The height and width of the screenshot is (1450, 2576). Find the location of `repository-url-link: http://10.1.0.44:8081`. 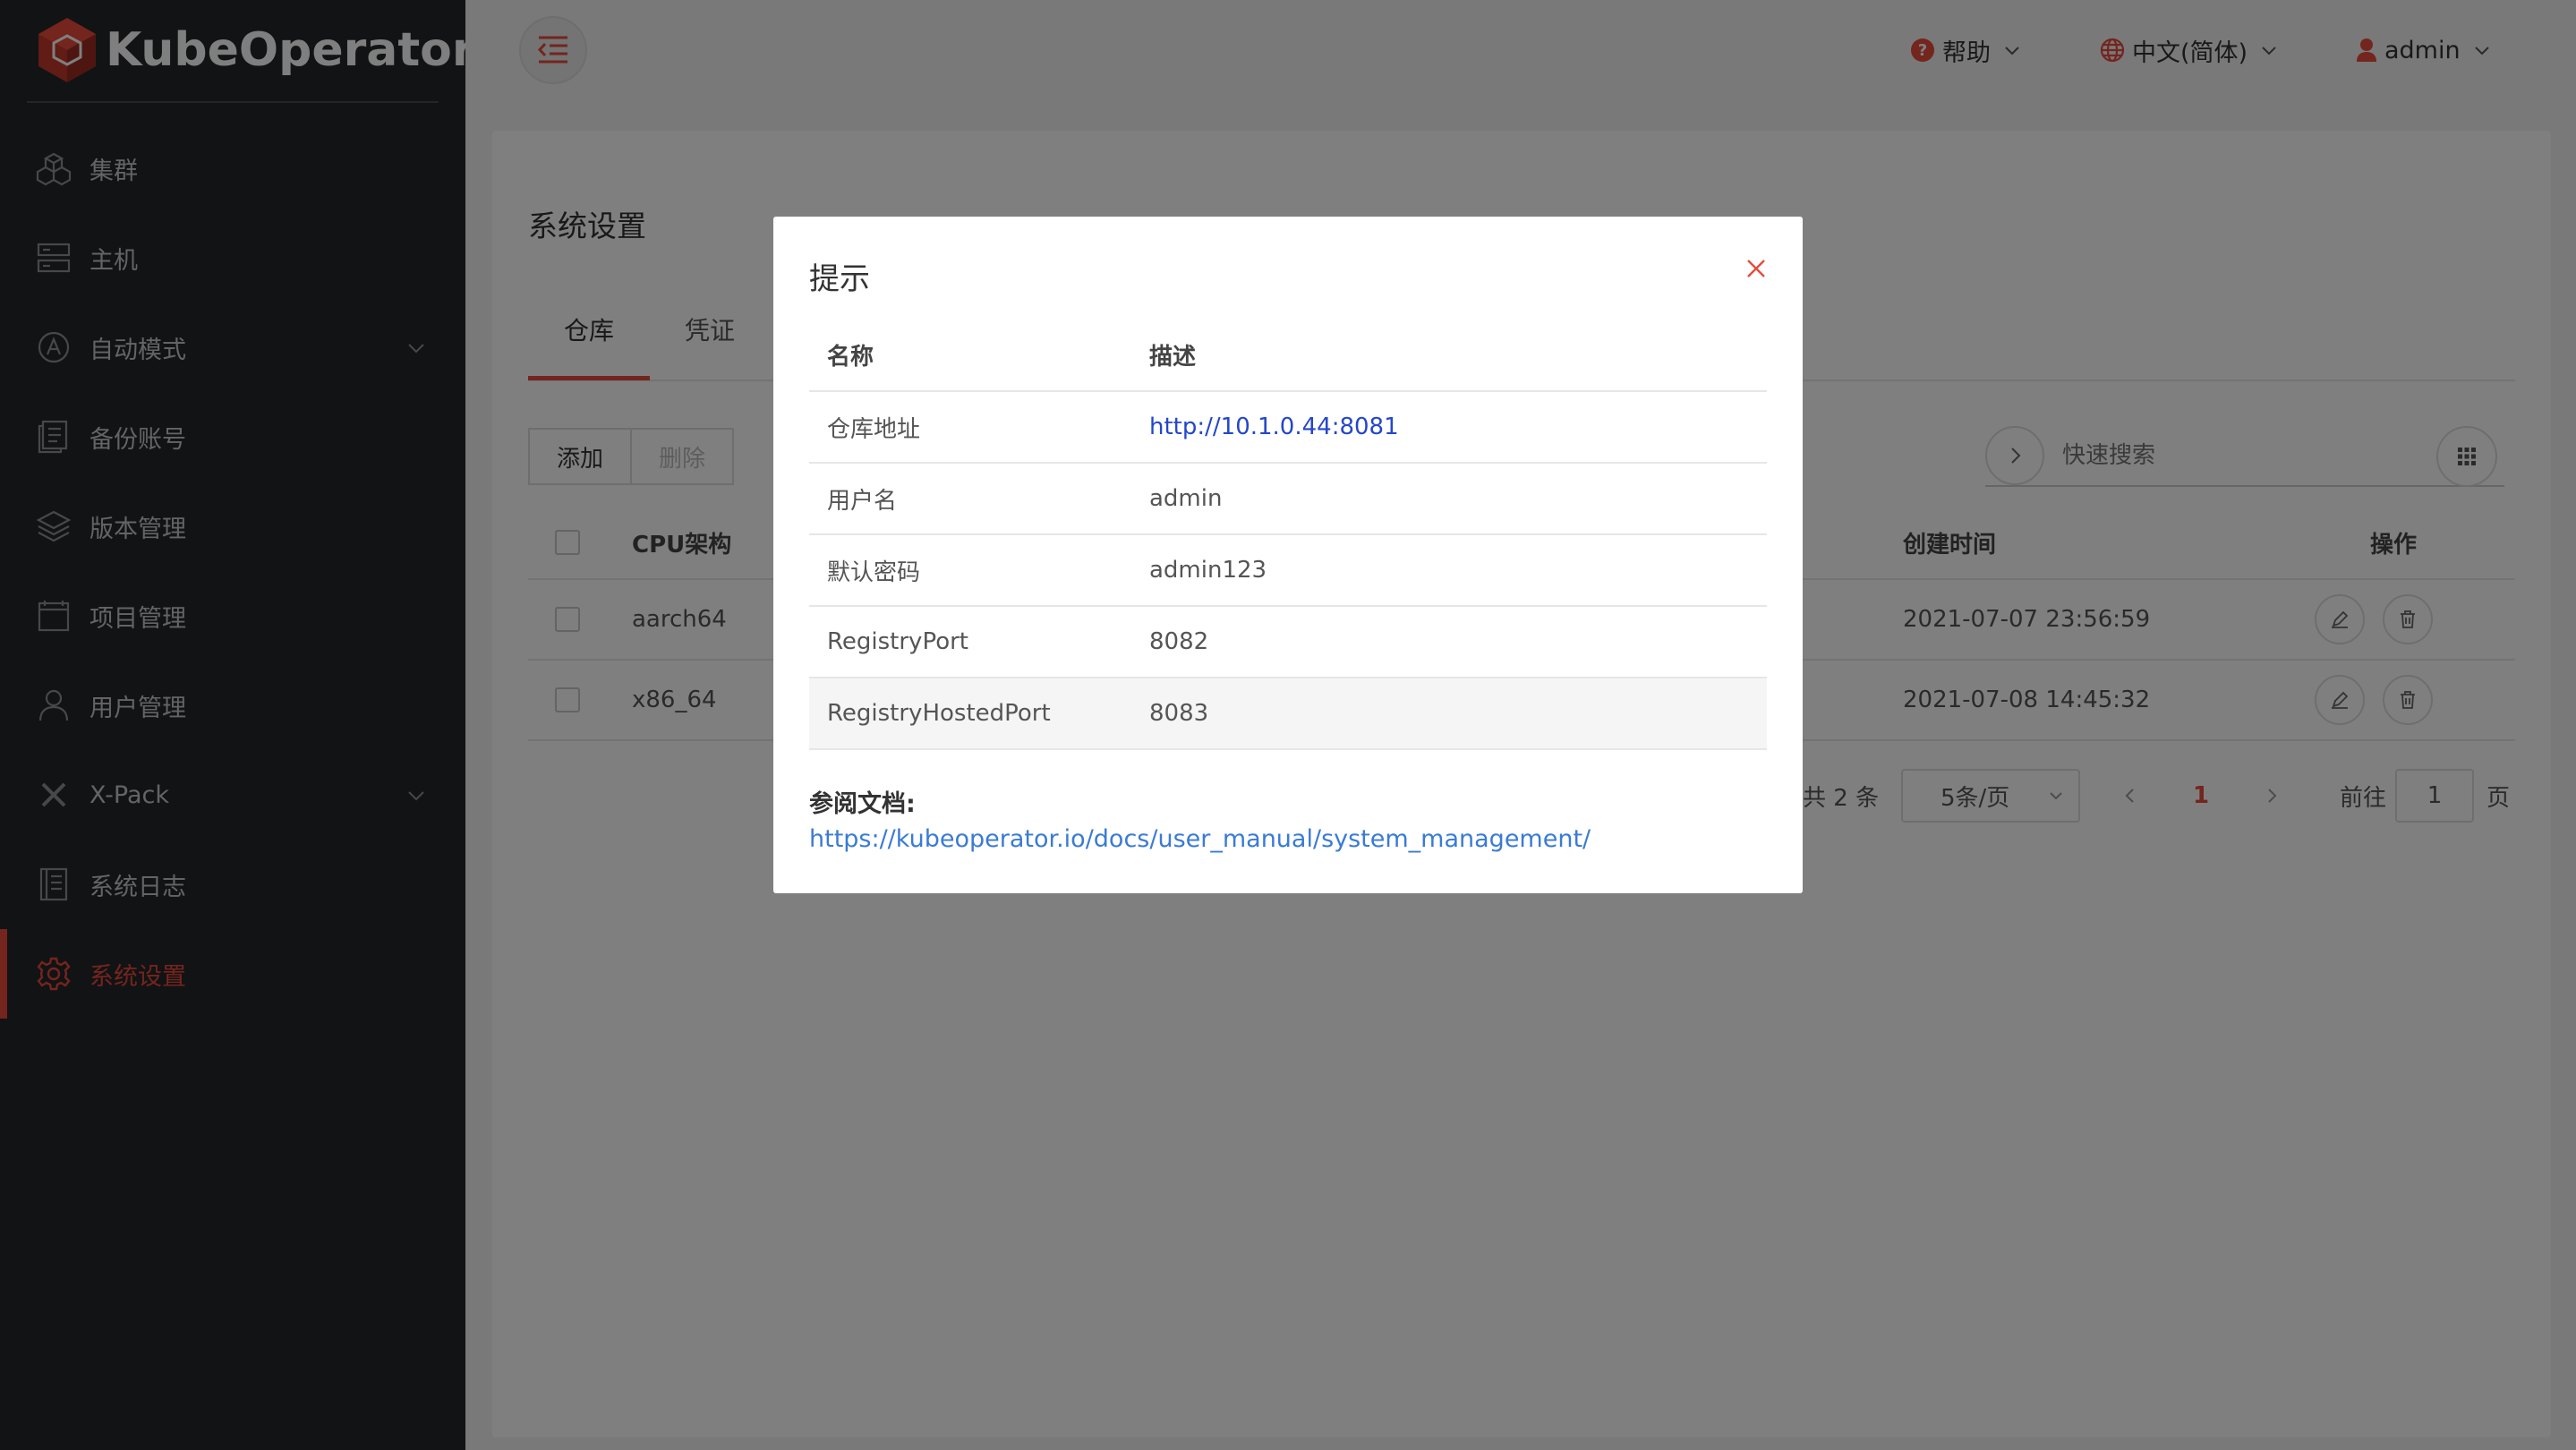

repository-url-link: http://10.1.0.44:8081 is located at coordinates (1274, 427).